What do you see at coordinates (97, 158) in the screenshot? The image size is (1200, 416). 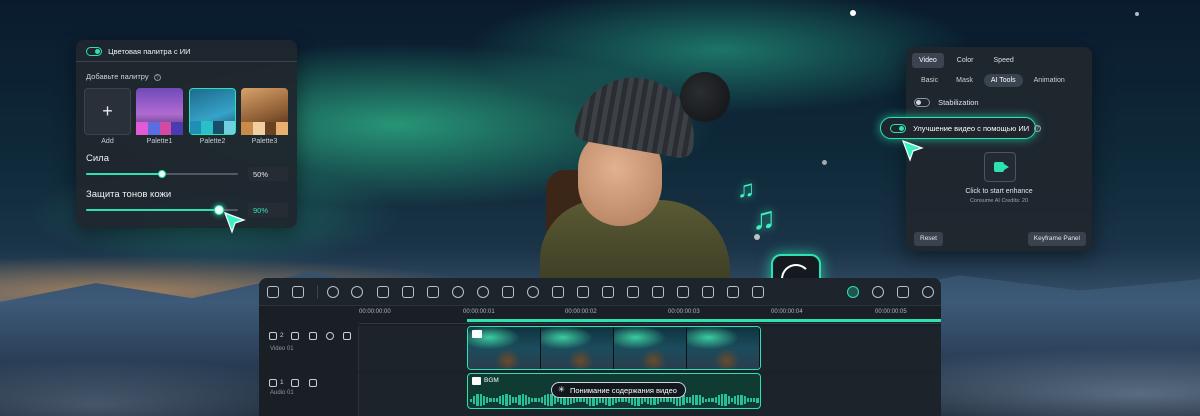 I see `strength-label: Сила` at bounding box center [97, 158].